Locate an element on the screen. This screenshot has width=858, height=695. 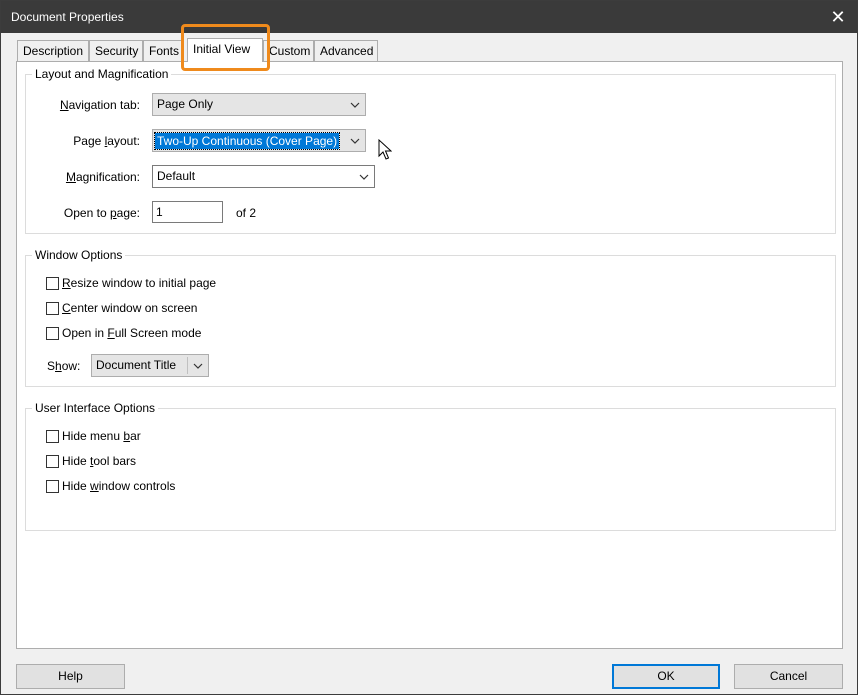
tab-label: Custom is located at coordinates (290, 51).